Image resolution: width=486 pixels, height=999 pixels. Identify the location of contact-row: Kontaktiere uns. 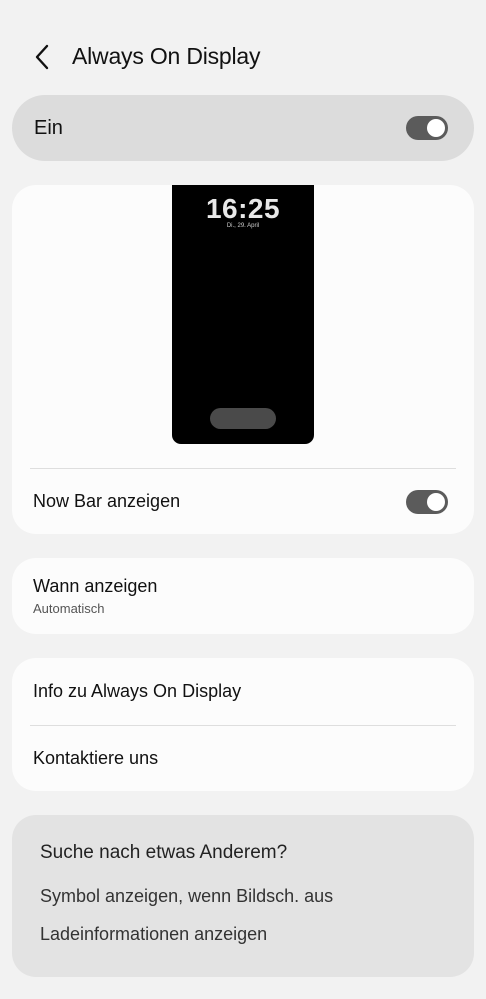
(243, 758).